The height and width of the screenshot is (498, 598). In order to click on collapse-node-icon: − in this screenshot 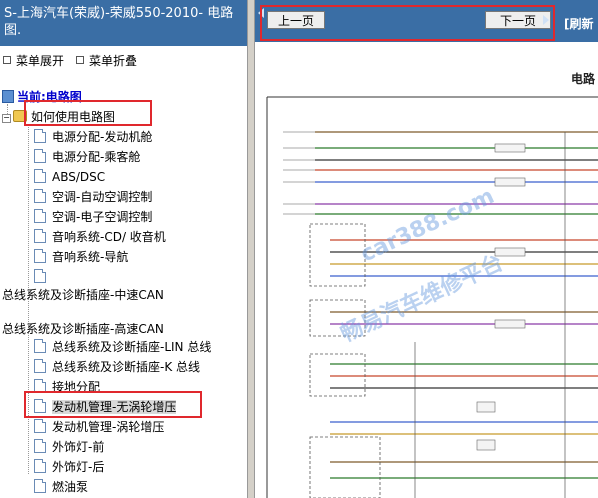, I will do `click(6, 118)`.